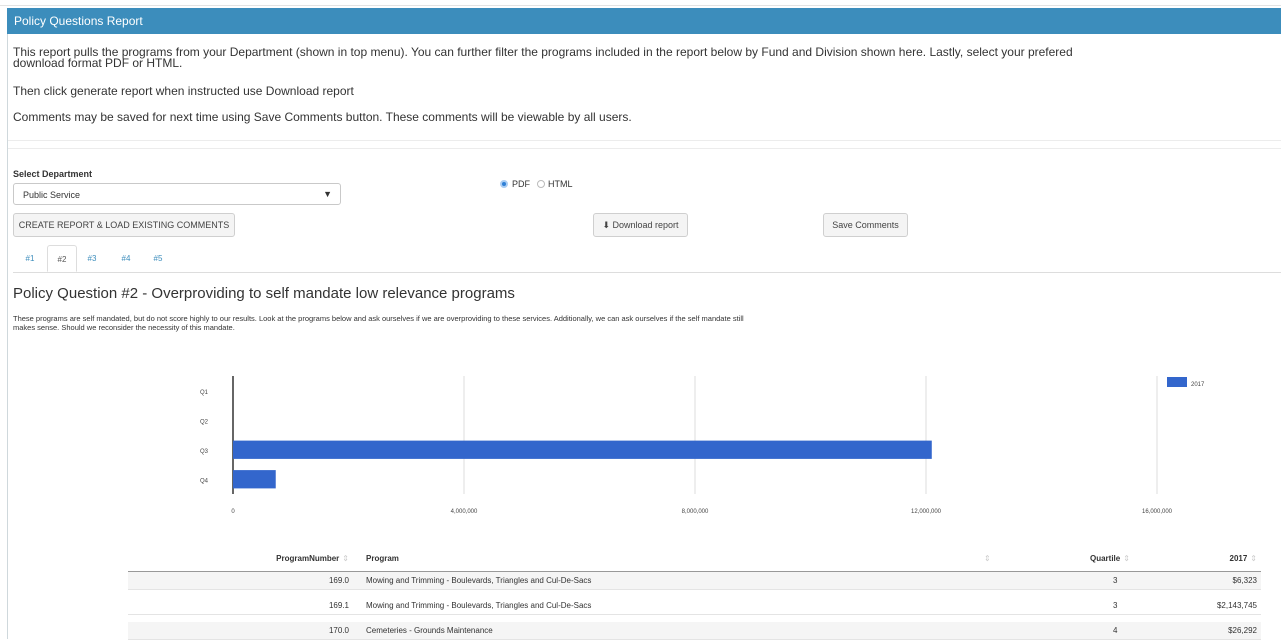 This screenshot has height=640, width=1281. I want to click on cell-2017: $26,292, so click(1242, 630).